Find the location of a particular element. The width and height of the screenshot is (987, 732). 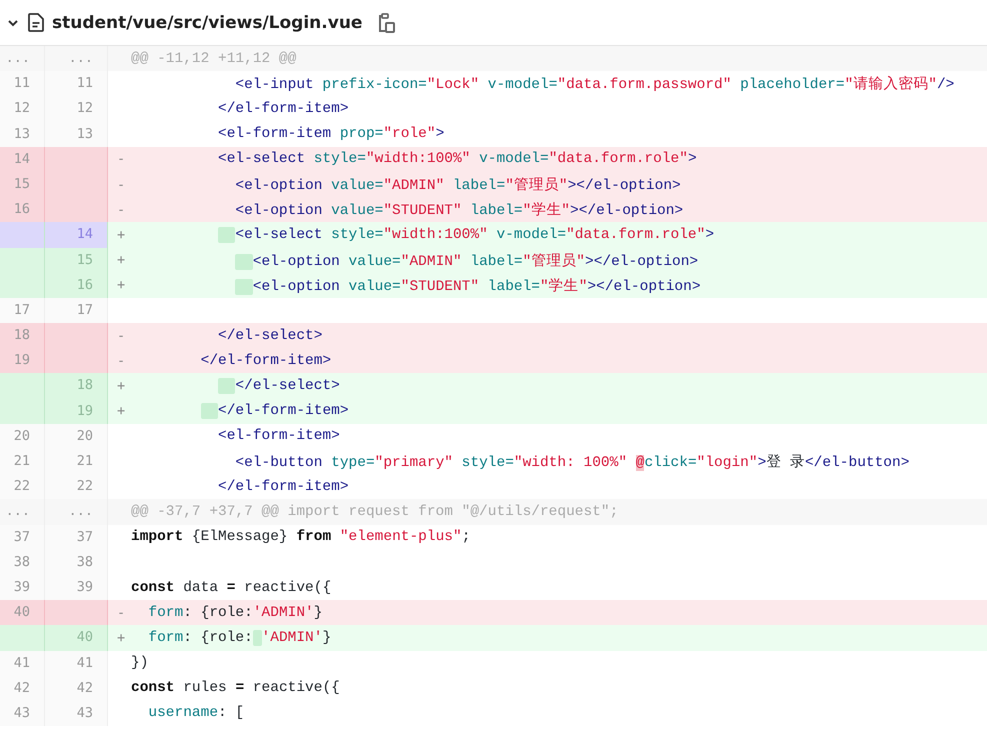

hunk-header: @@ -37,7 +37,7 @@ import request from "@/utils/request"; is located at coordinates (374, 512).